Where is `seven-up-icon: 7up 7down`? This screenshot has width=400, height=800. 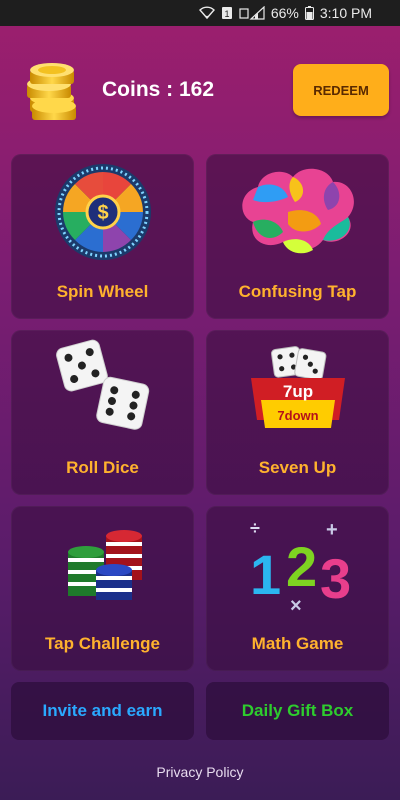 seven-up-icon: 7up 7down is located at coordinates (297, 394).